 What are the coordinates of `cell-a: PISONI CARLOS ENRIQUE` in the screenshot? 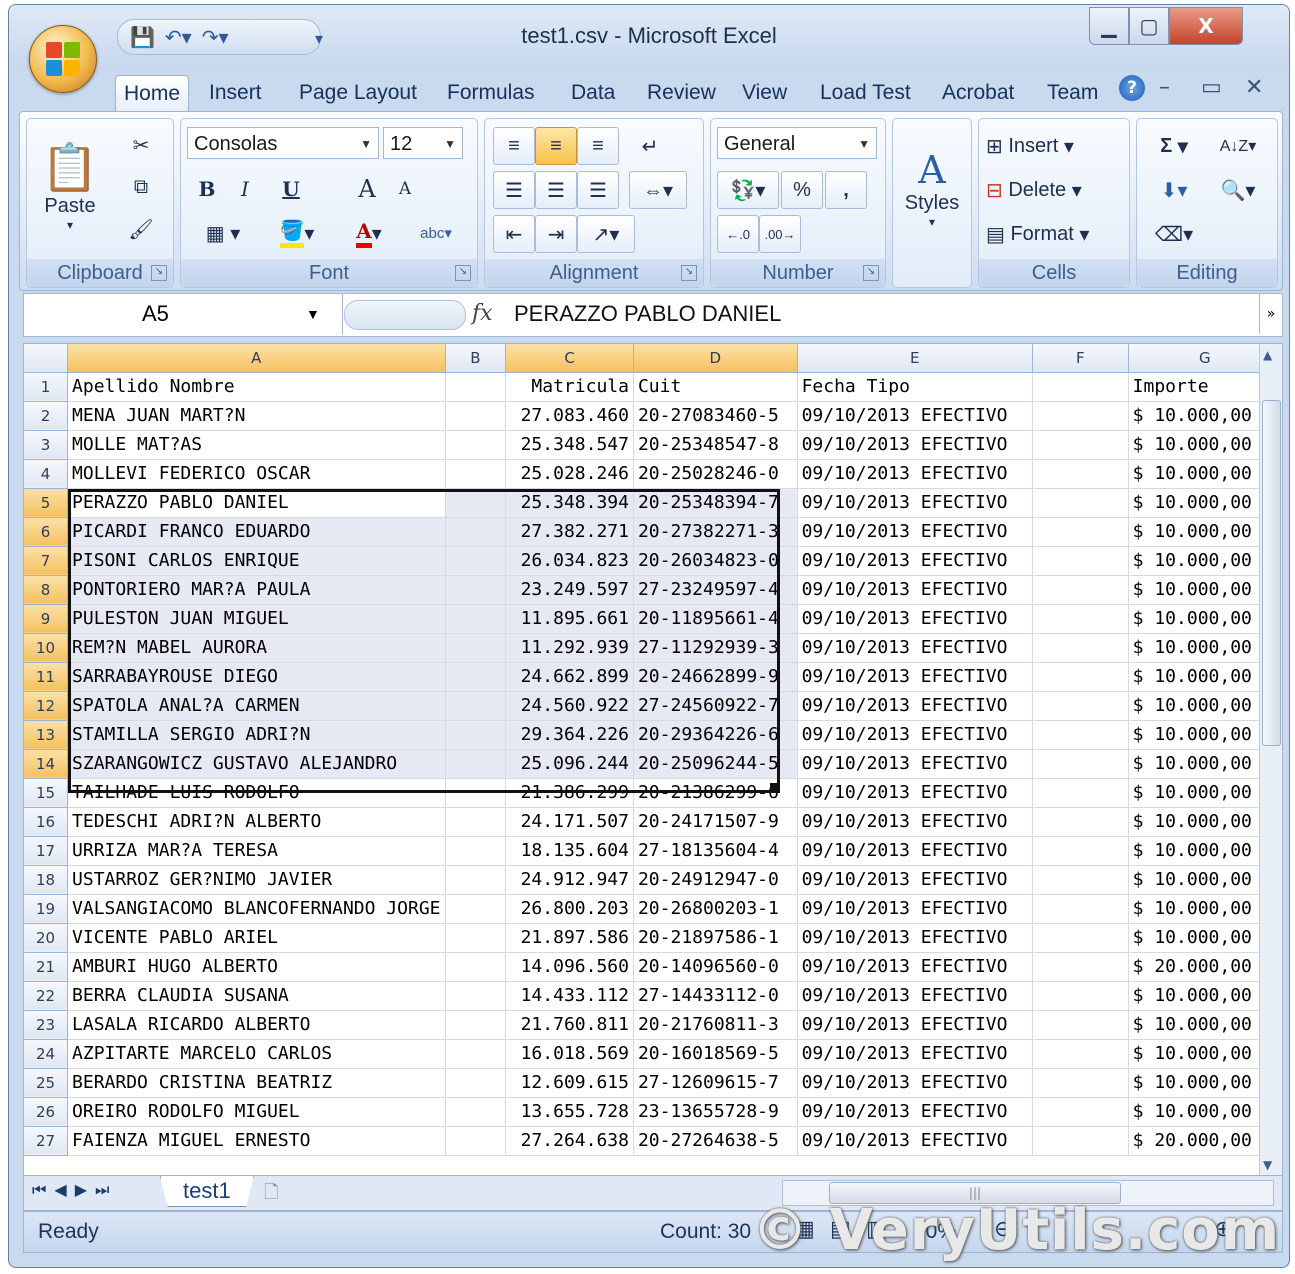 It's located at (256, 561).